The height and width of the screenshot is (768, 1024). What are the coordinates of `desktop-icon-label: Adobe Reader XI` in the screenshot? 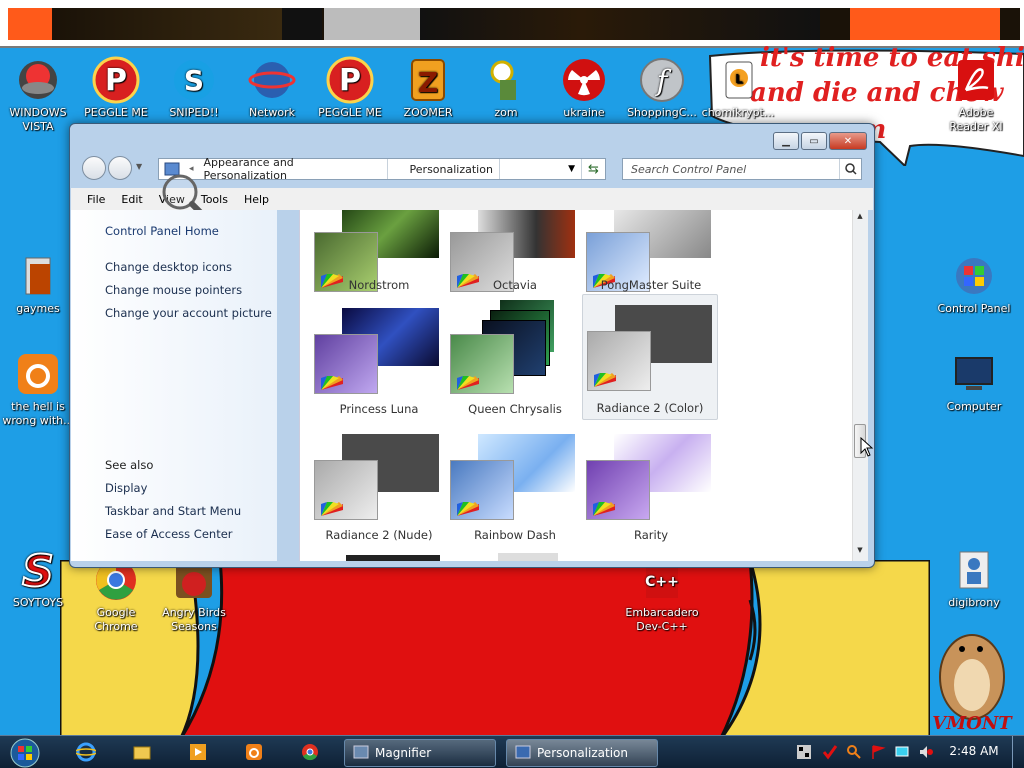 It's located at (976, 119).